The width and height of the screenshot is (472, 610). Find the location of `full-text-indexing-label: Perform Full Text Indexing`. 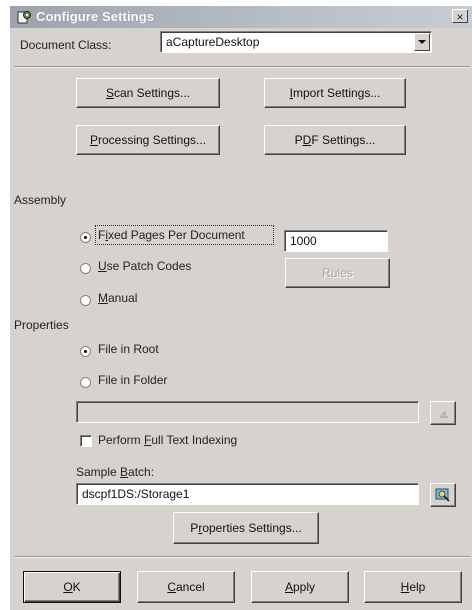

full-text-indexing-label: Perform Full Text Indexing is located at coordinates (167, 440).